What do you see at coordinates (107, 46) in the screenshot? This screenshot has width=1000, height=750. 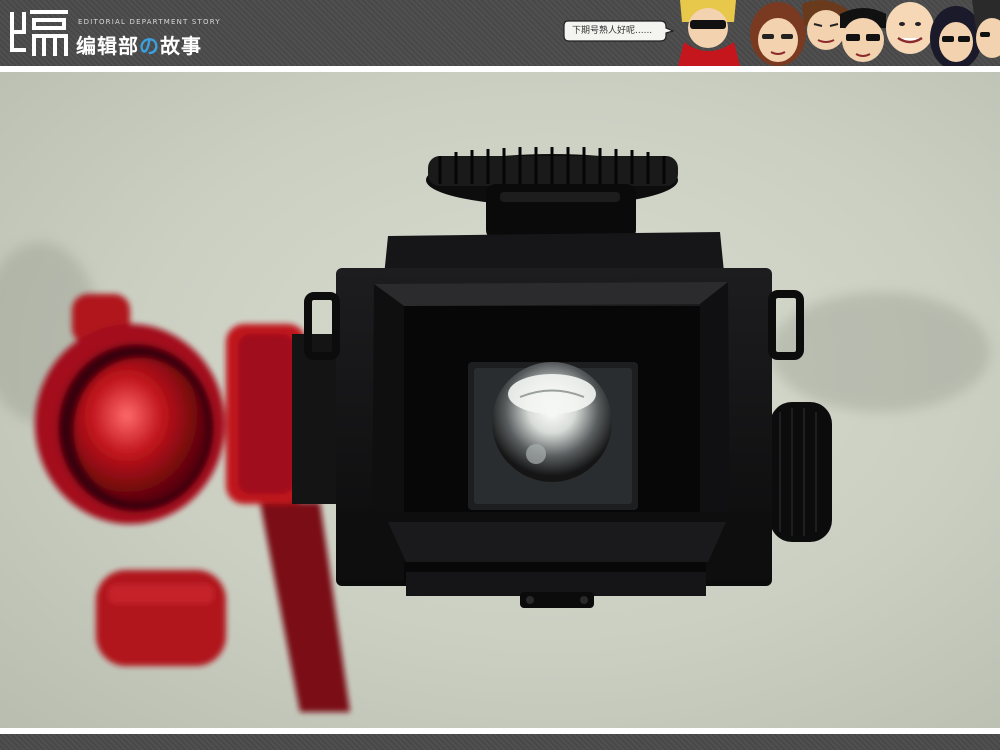 I see `brand-title-main: 编辑部` at bounding box center [107, 46].